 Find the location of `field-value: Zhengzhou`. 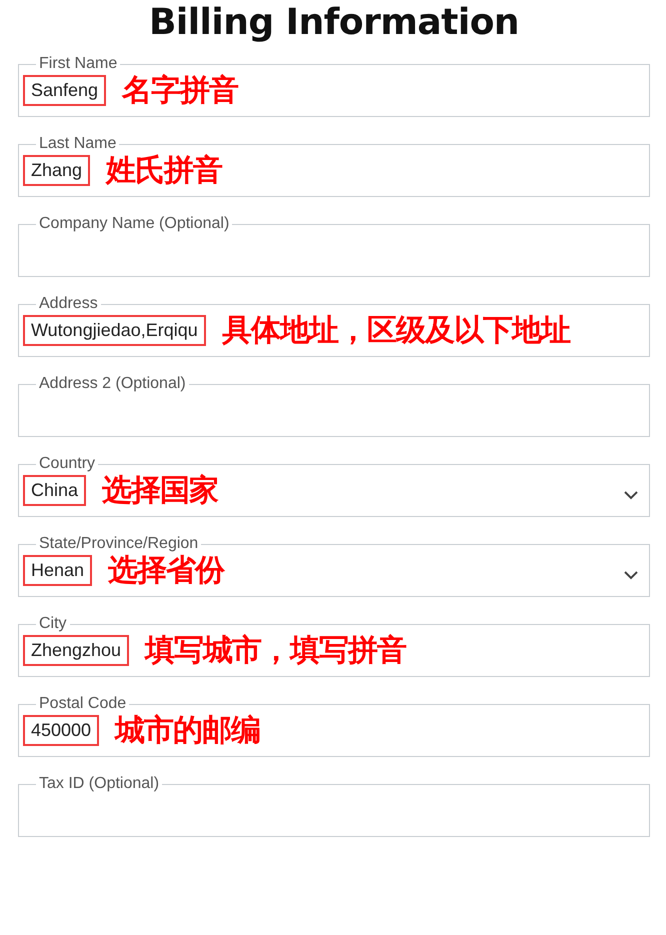

field-value: Zhengzhou is located at coordinates (76, 650).